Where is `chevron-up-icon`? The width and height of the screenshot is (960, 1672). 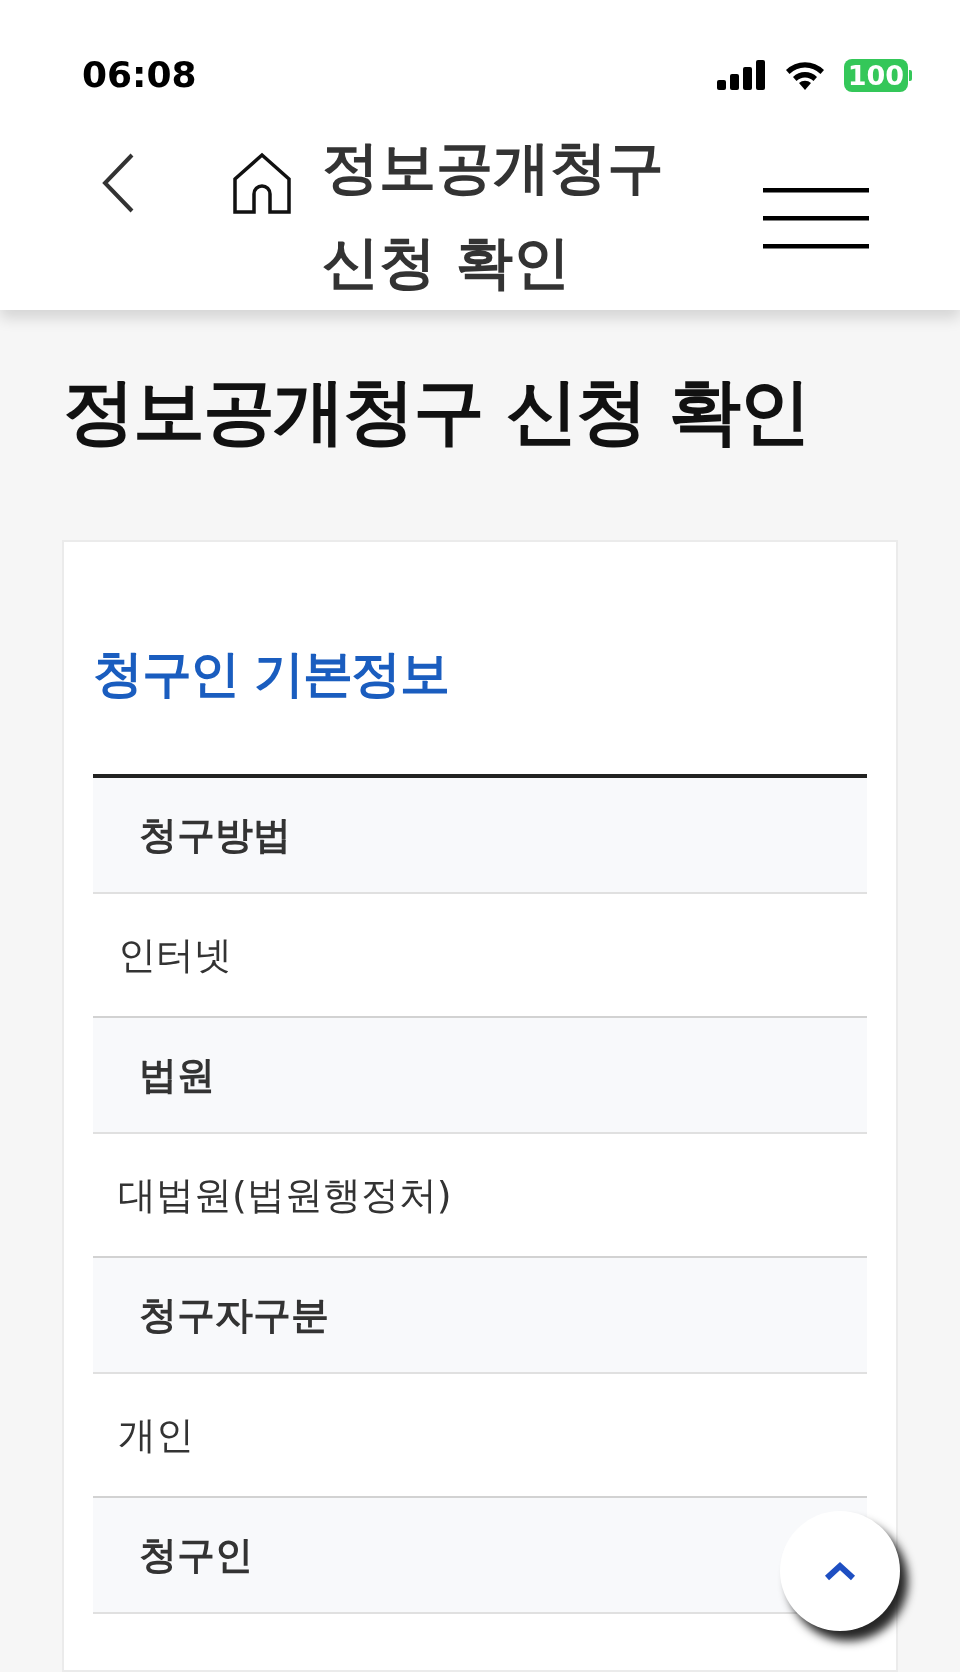
chevron-up-icon is located at coordinates (840, 1571).